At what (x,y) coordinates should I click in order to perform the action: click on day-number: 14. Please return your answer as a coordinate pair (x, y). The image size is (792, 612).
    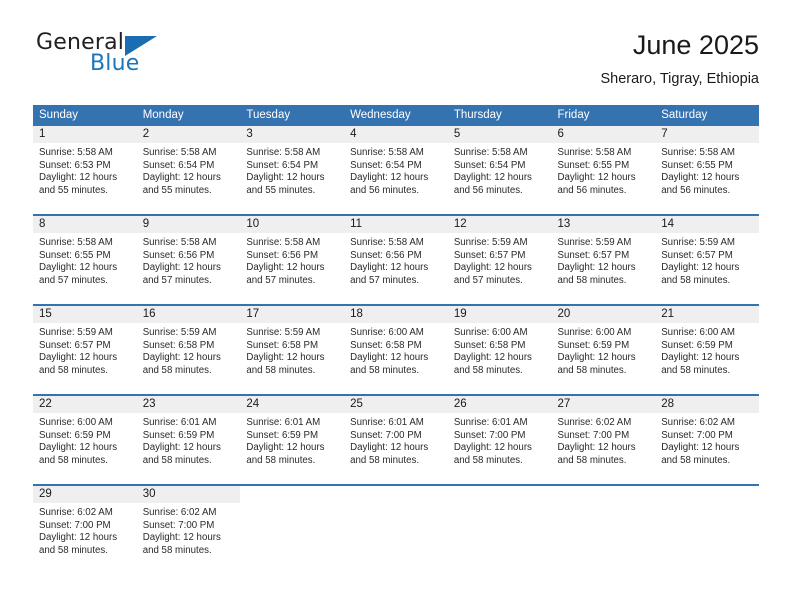
    Looking at the image, I should click on (707, 224).